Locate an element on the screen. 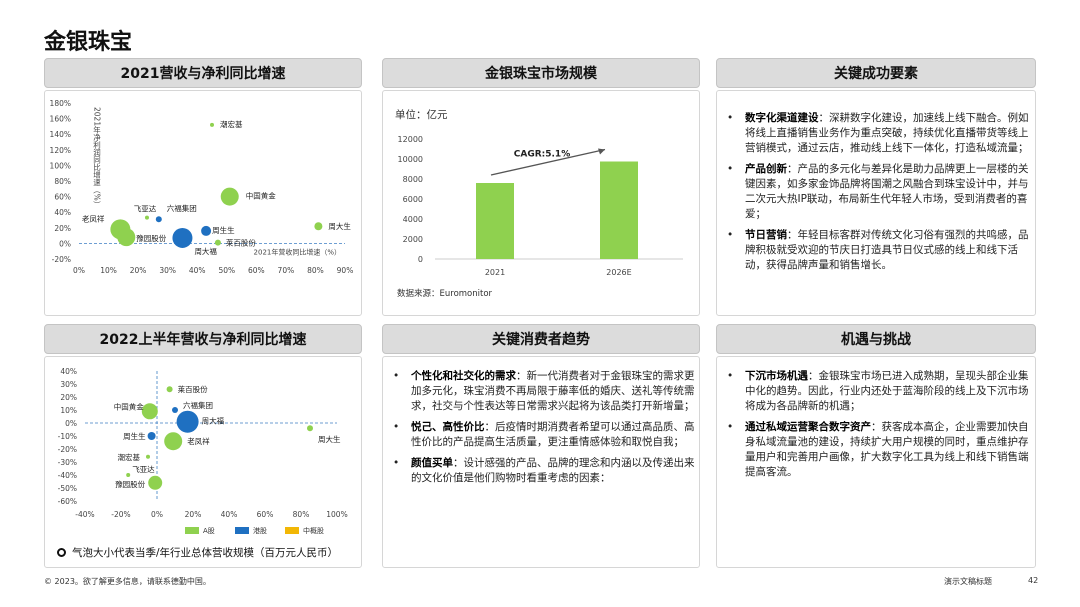  bar-2026E is located at coordinates (619, 210).